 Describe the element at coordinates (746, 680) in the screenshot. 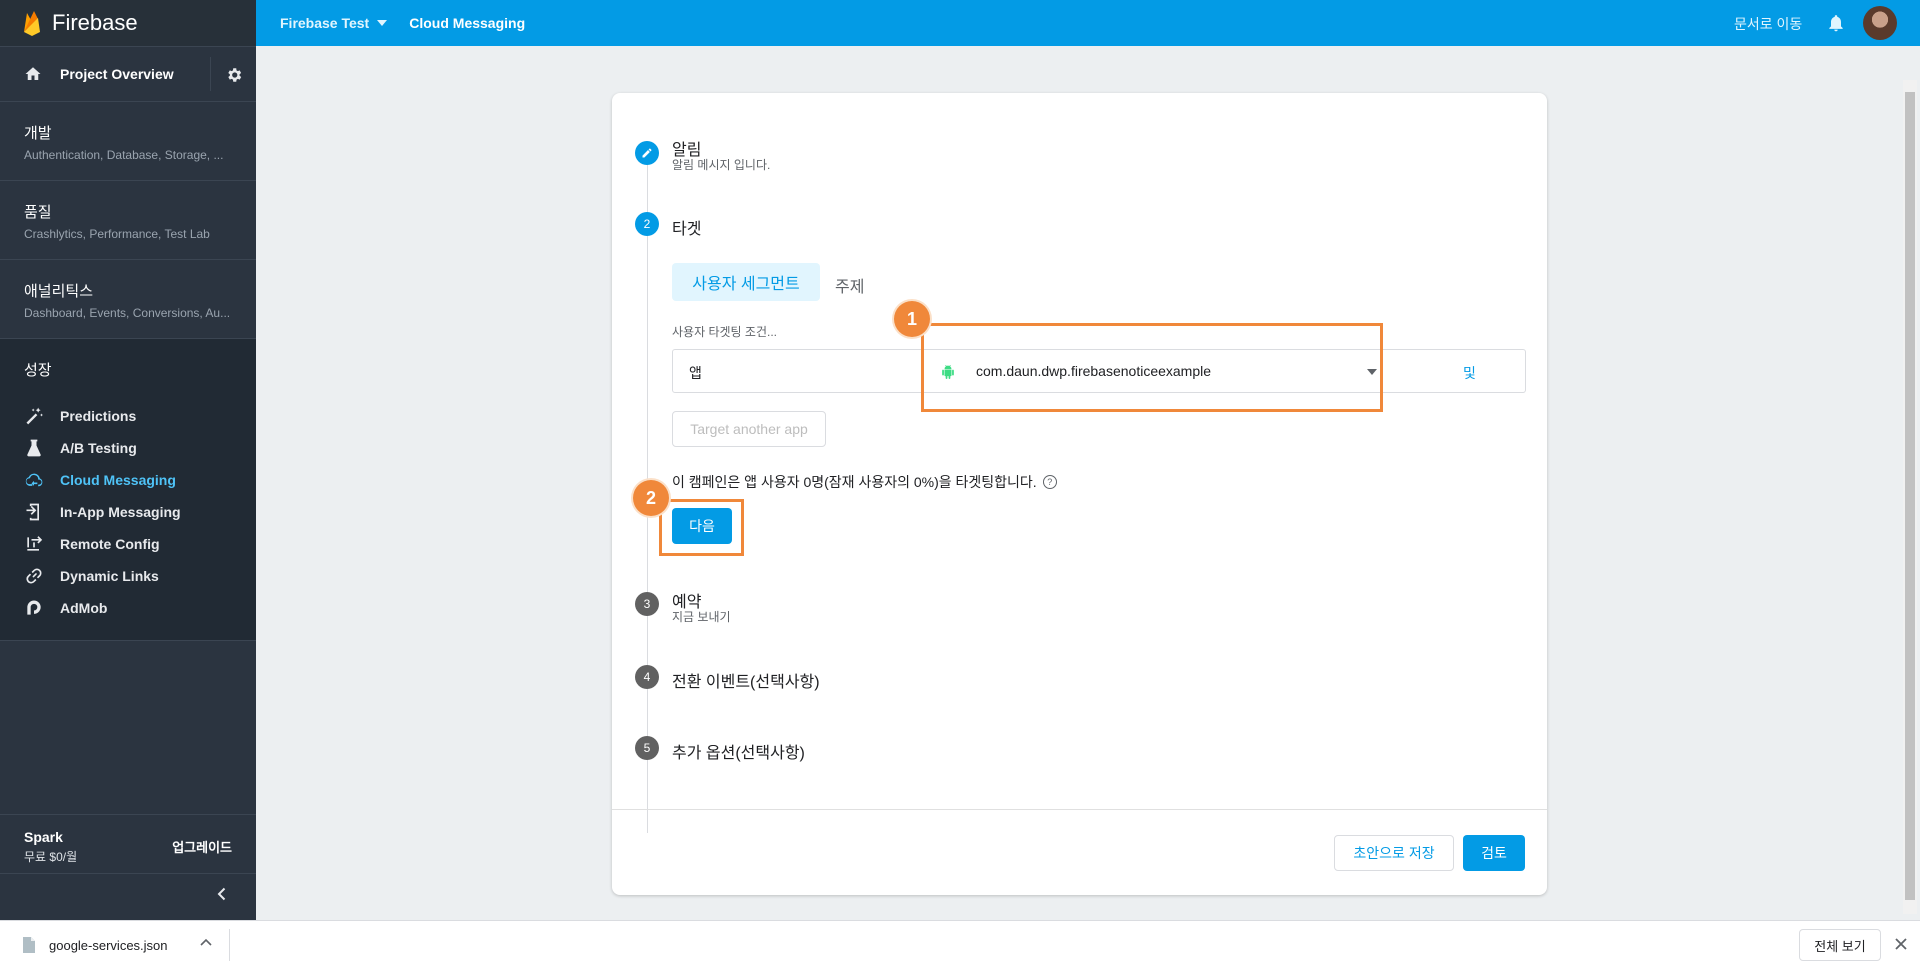

I see `step-4-title: 전환 이벤트(선택사항)` at that location.